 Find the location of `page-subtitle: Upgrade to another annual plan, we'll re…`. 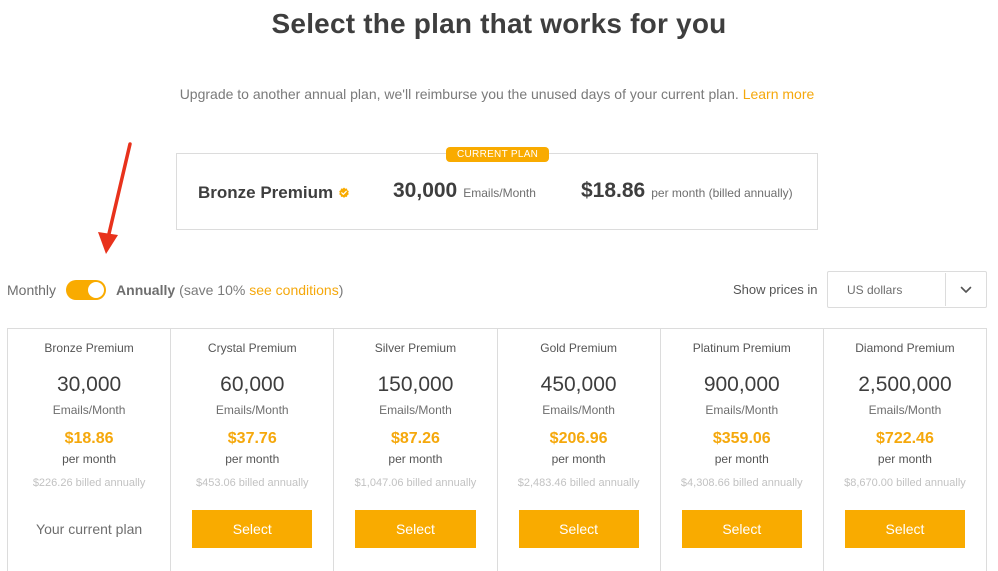

page-subtitle: Upgrade to another annual plan, we'll re… is located at coordinates (497, 94).